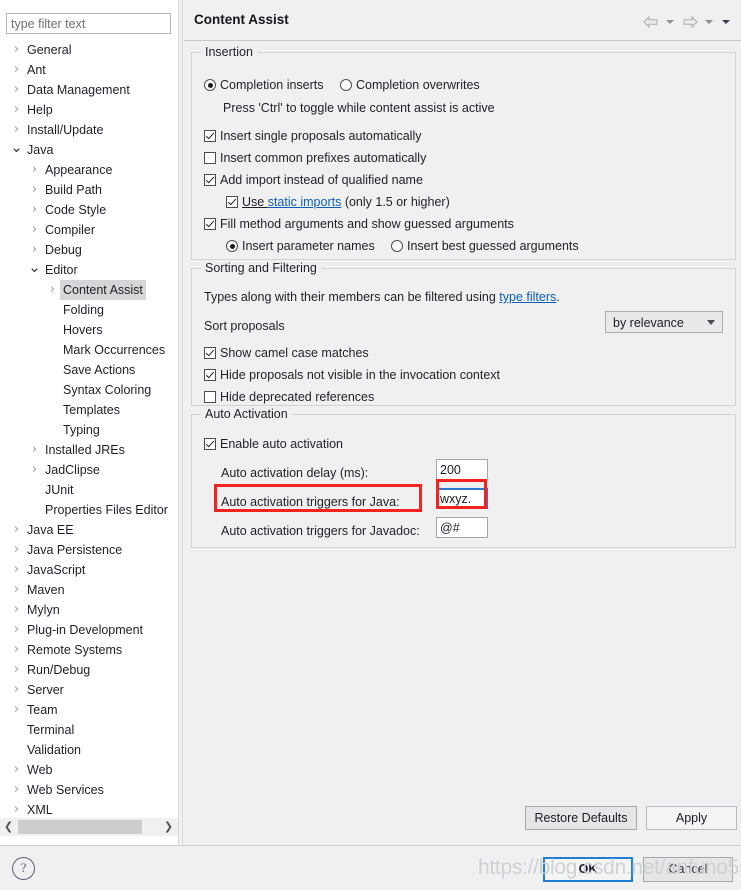 This screenshot has height=890, width=741. I want to click on type-filters-link: type filters, so click(527, 297).